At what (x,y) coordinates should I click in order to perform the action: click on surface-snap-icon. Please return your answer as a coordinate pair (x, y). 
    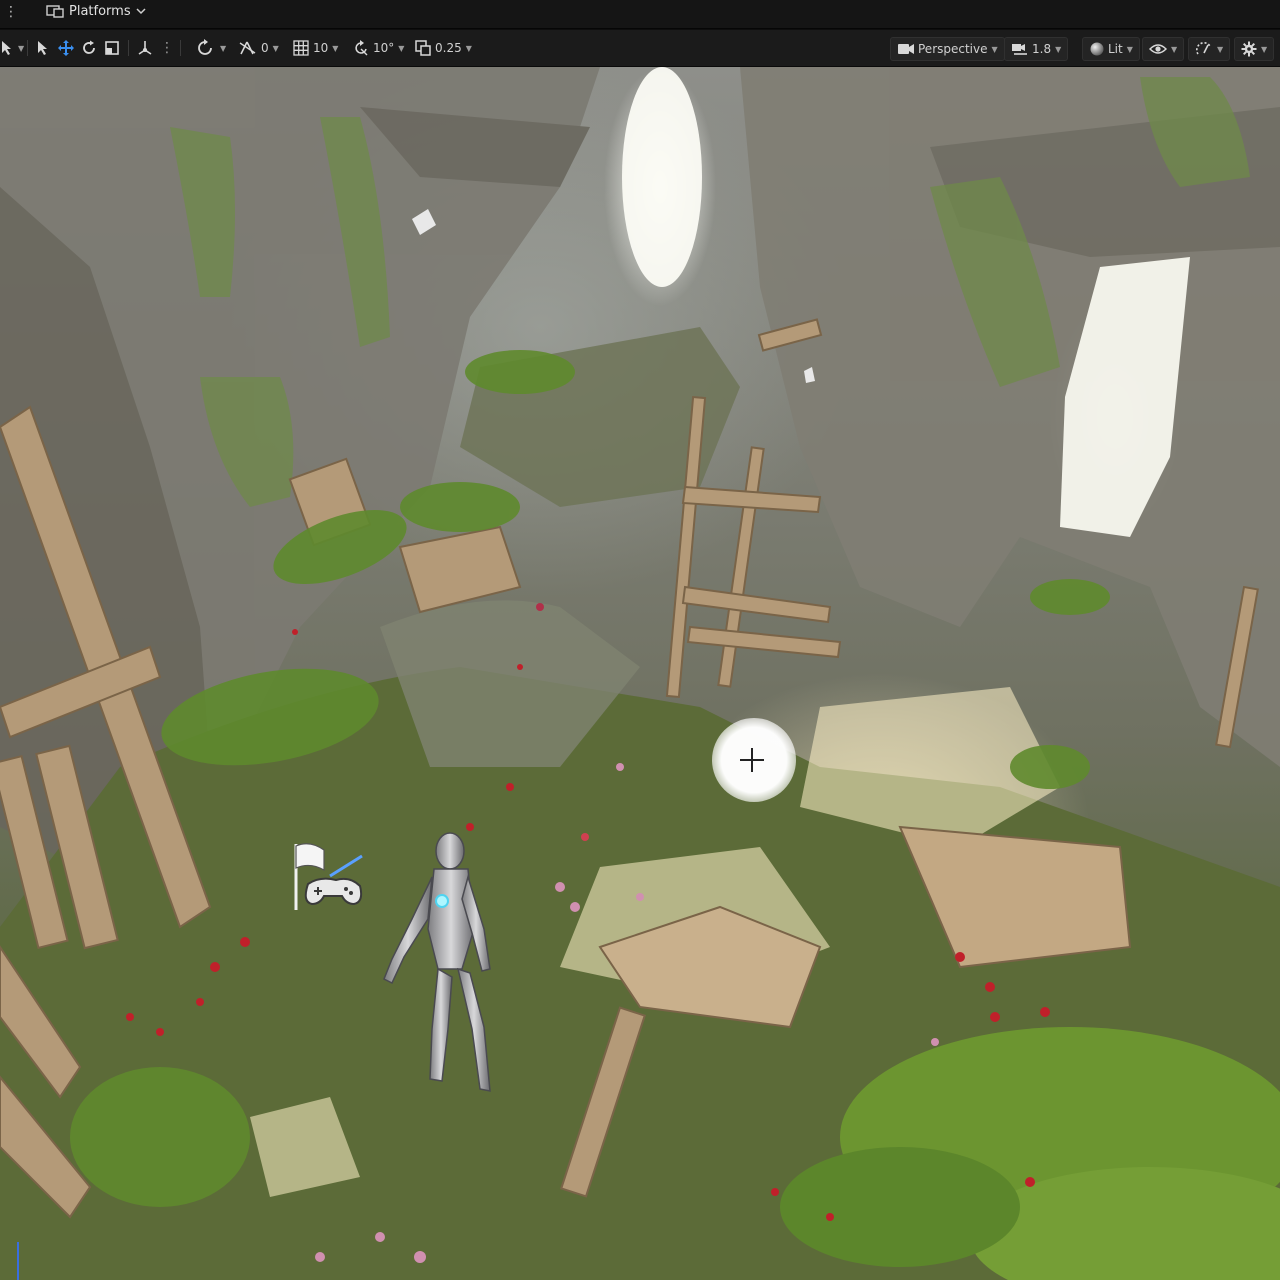
    Looking at the image, I should click on (206, 48).